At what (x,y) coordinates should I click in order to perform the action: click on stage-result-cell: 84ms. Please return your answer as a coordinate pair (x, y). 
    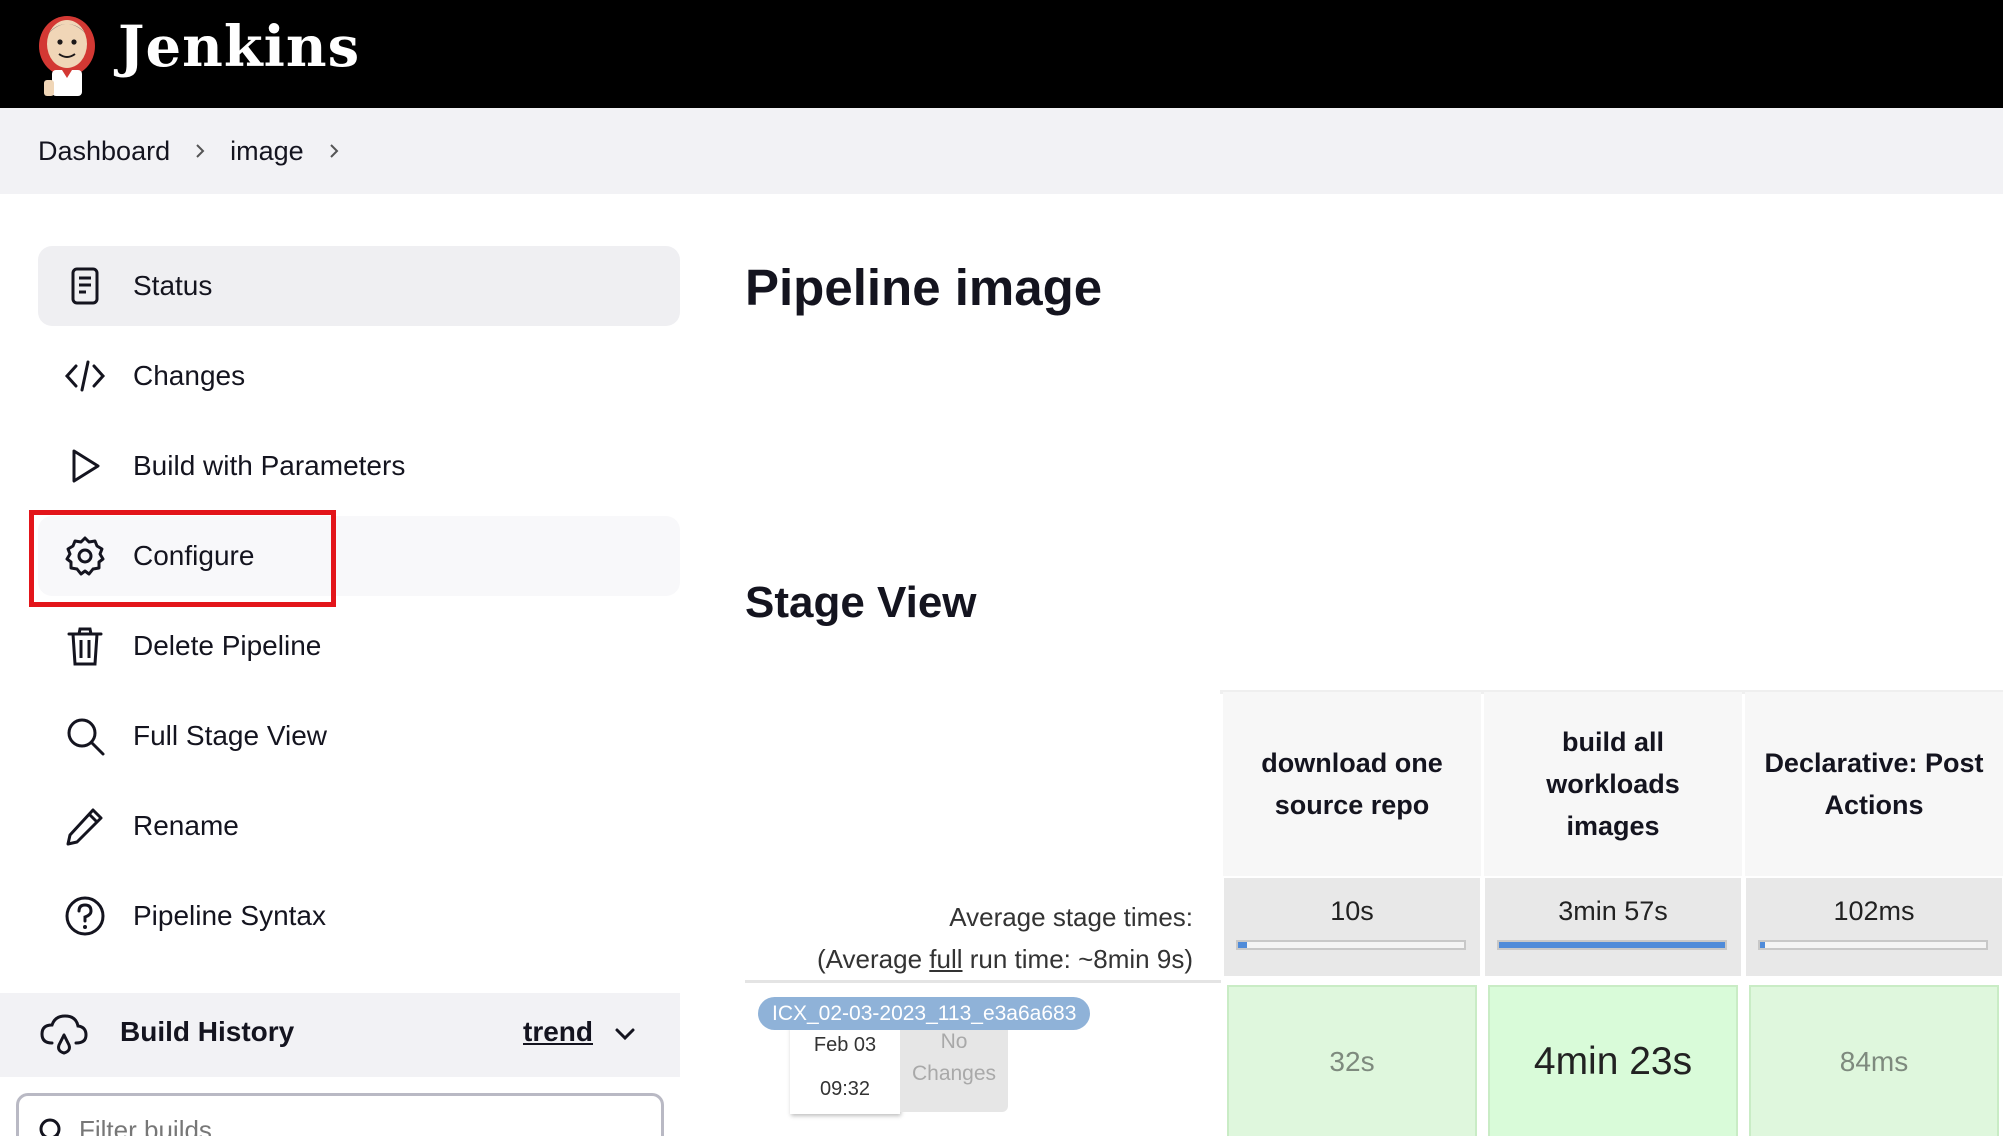
    Looking at the image, I should click on (1874, 1060).